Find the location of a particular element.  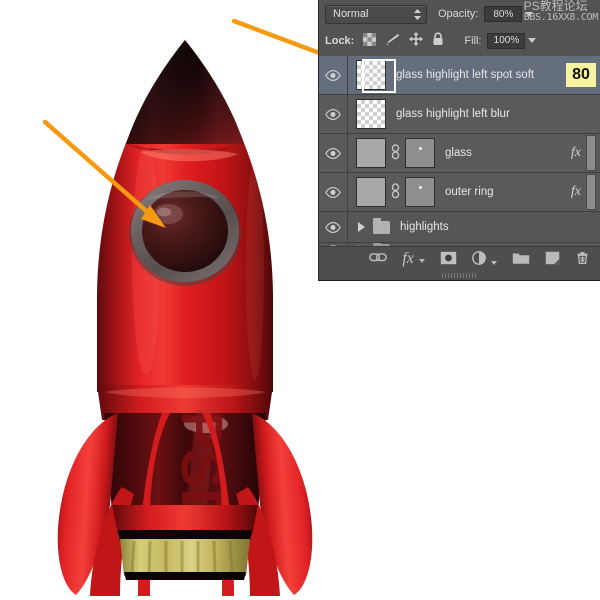

padlock-glyph is located at coordinates (438, 38).